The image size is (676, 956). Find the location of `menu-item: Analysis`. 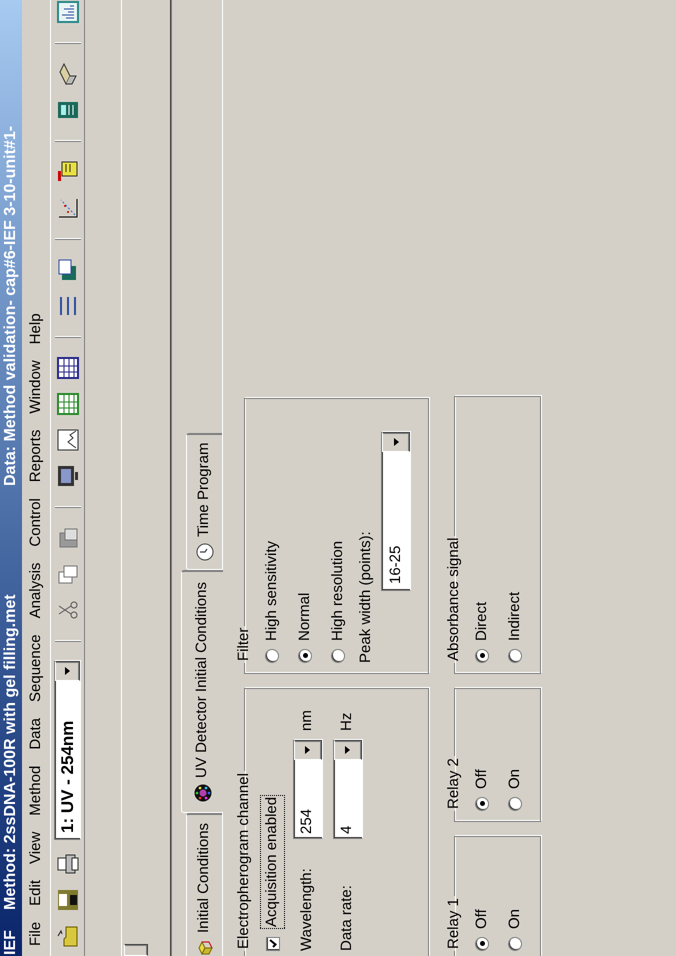

menu-item: Analysis is located at coordinates (36, 590).